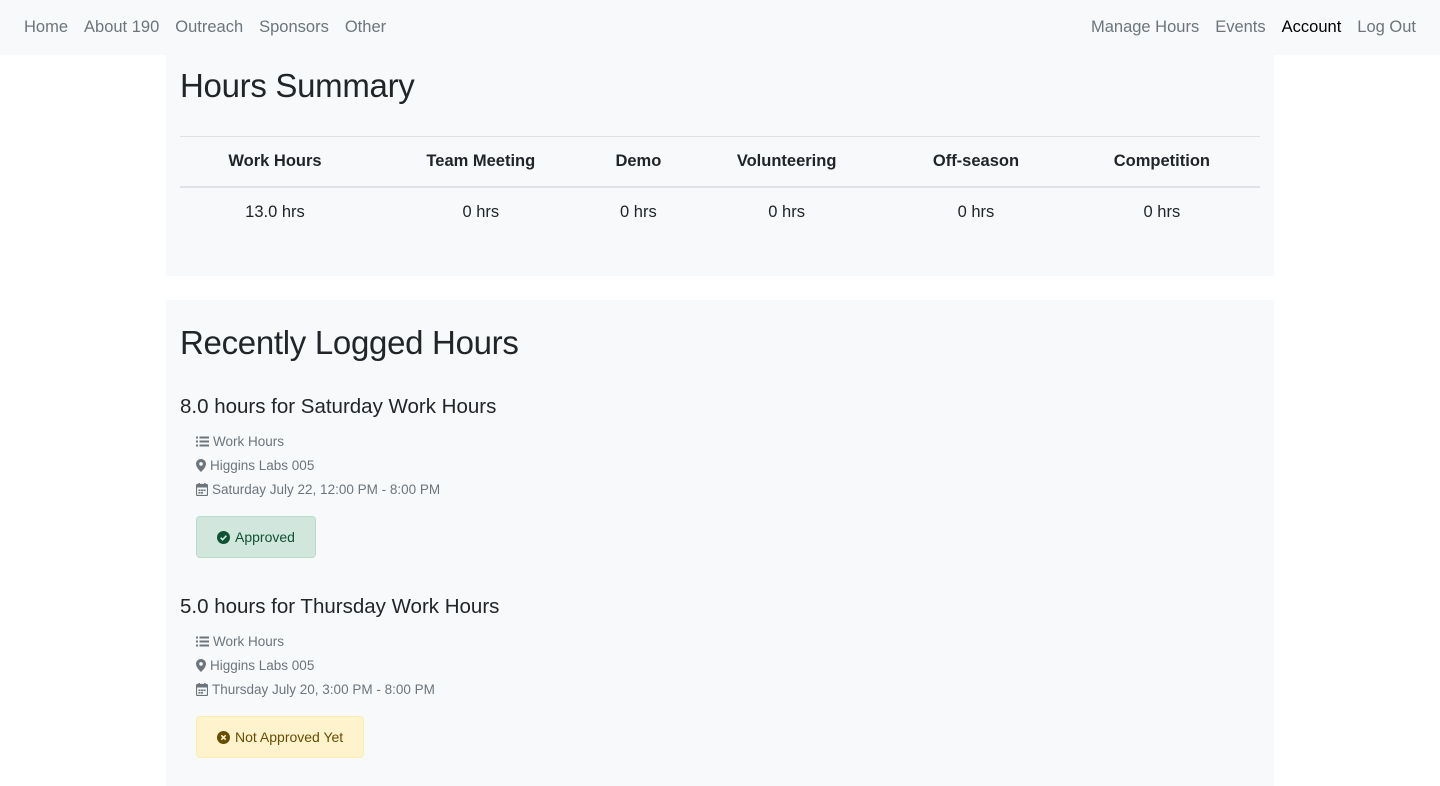 The image size is (1440, 786). Describe the element at coordinates (638, 162) in the screenshot. I see `header-demo: Demo` at that location.